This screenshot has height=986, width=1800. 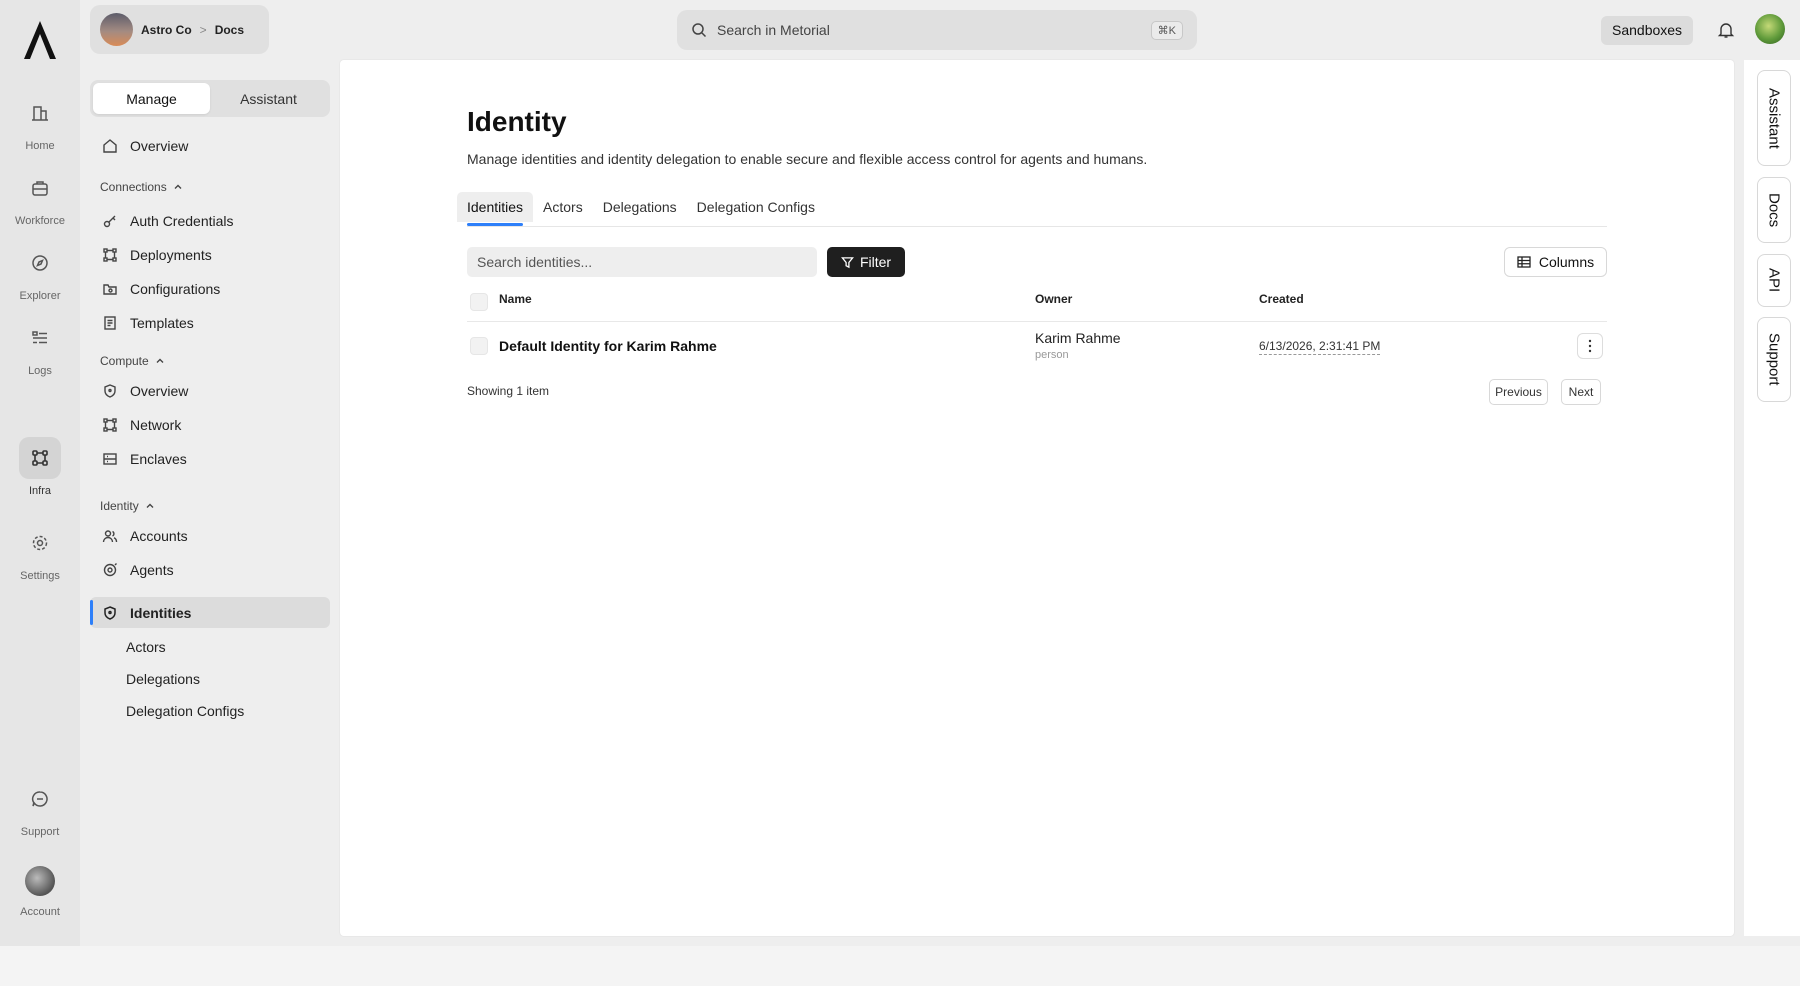 What do you see at coordinates (937, 30) in the screenshot?
I see `global-search: Search in Metorial ⌘K` at bounding box center [937, 30].